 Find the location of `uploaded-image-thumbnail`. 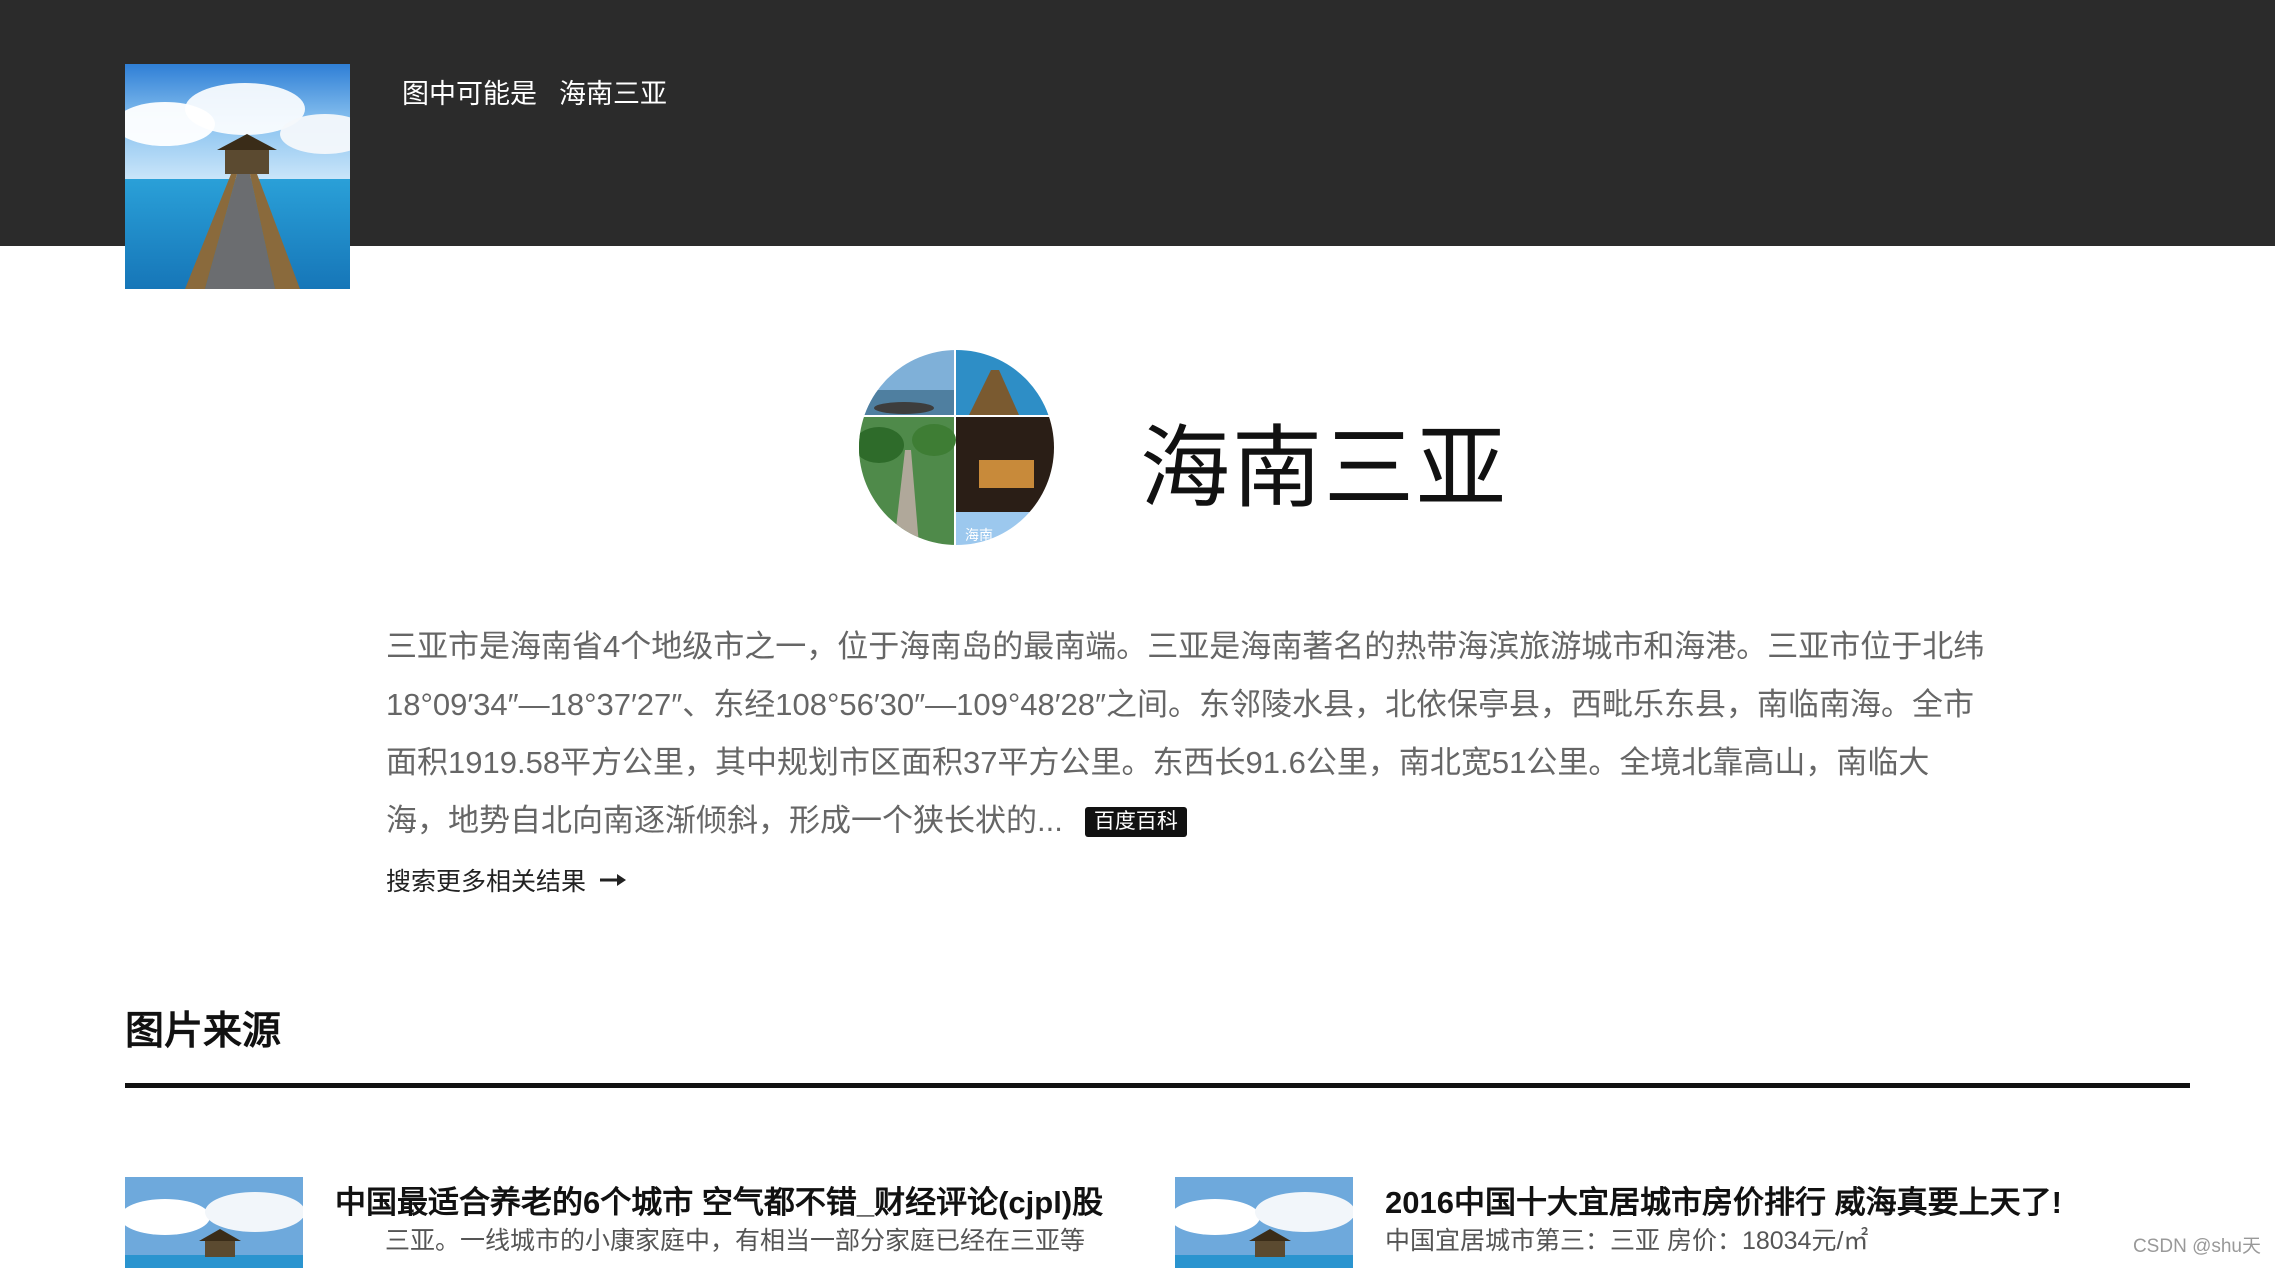

uploaded-image-thumbnail is located at coordinates (237, 176).